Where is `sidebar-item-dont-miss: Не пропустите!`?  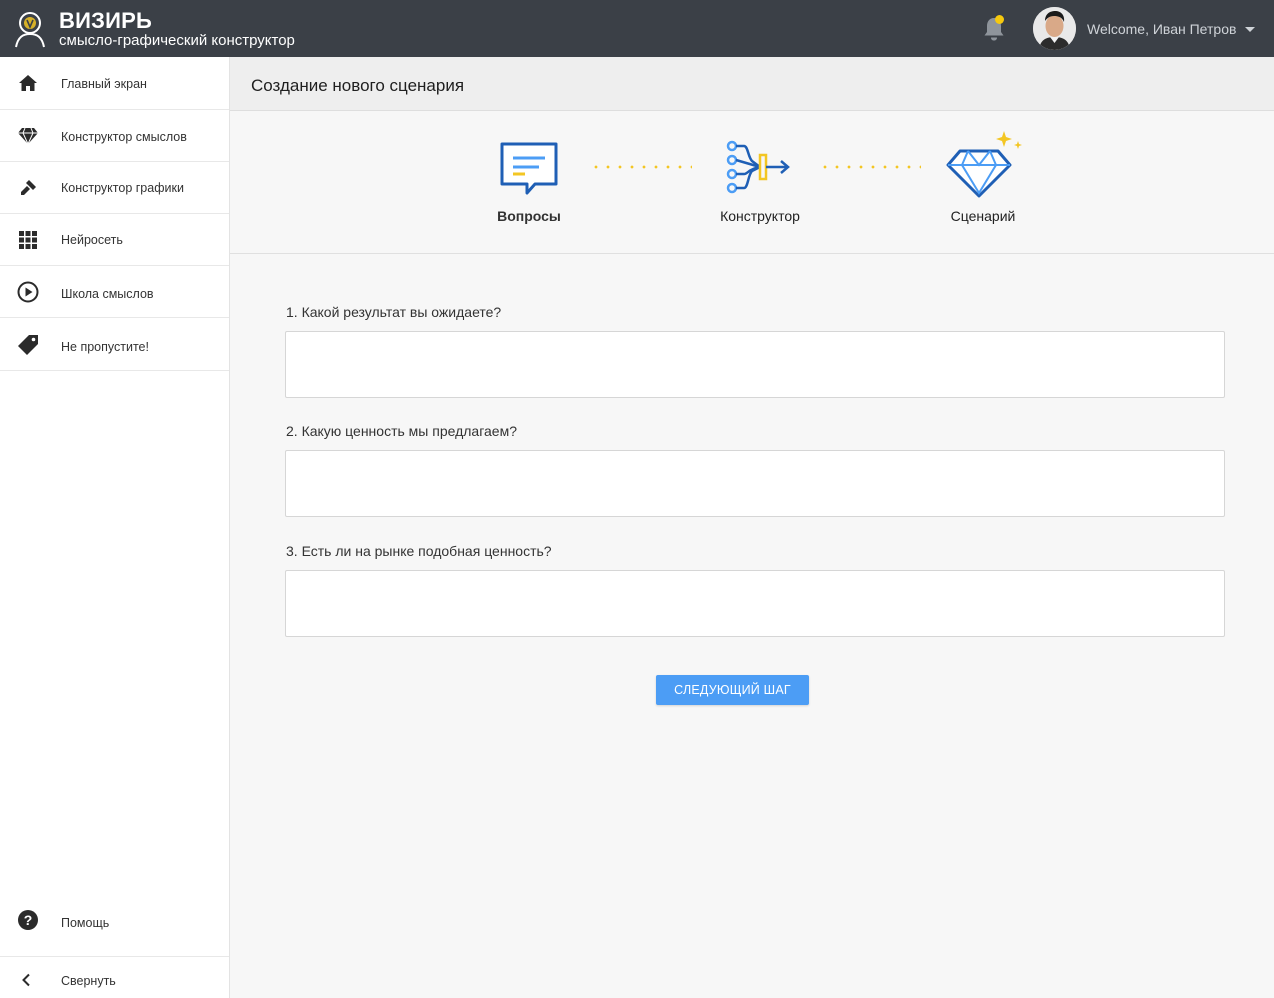 sidebar-item-dont-miss: Не пропустите! is located at coordinates (114, 344).